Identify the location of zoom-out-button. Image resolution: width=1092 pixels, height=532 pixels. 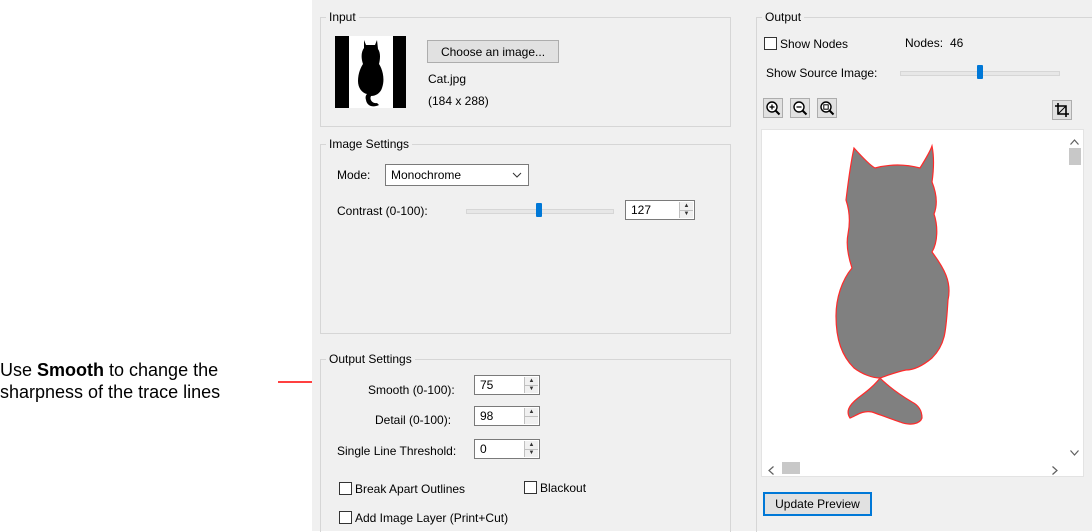
(800, 108).